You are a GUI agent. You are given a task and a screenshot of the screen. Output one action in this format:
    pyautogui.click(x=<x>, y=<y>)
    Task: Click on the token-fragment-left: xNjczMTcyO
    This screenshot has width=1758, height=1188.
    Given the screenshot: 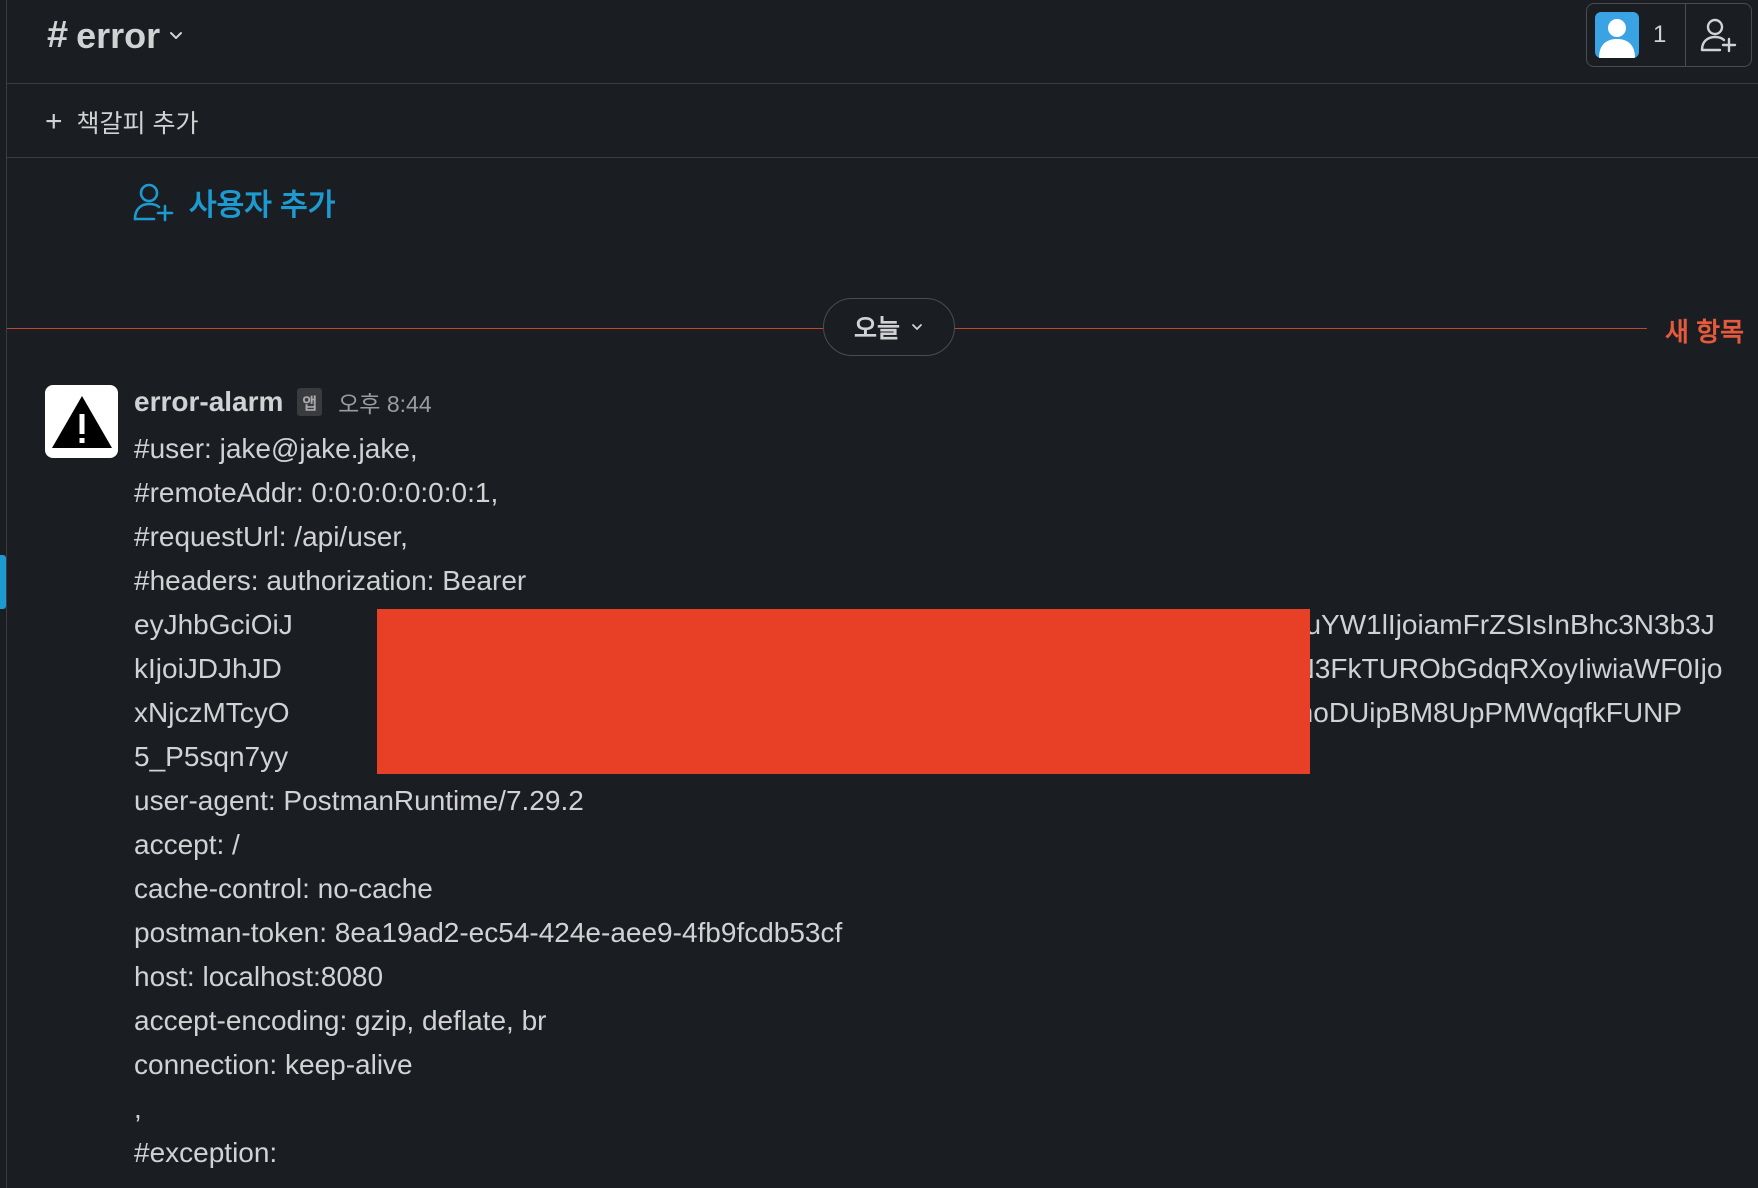 What is the action you would take?
    pyautogui.click(x=212, y=712)
    